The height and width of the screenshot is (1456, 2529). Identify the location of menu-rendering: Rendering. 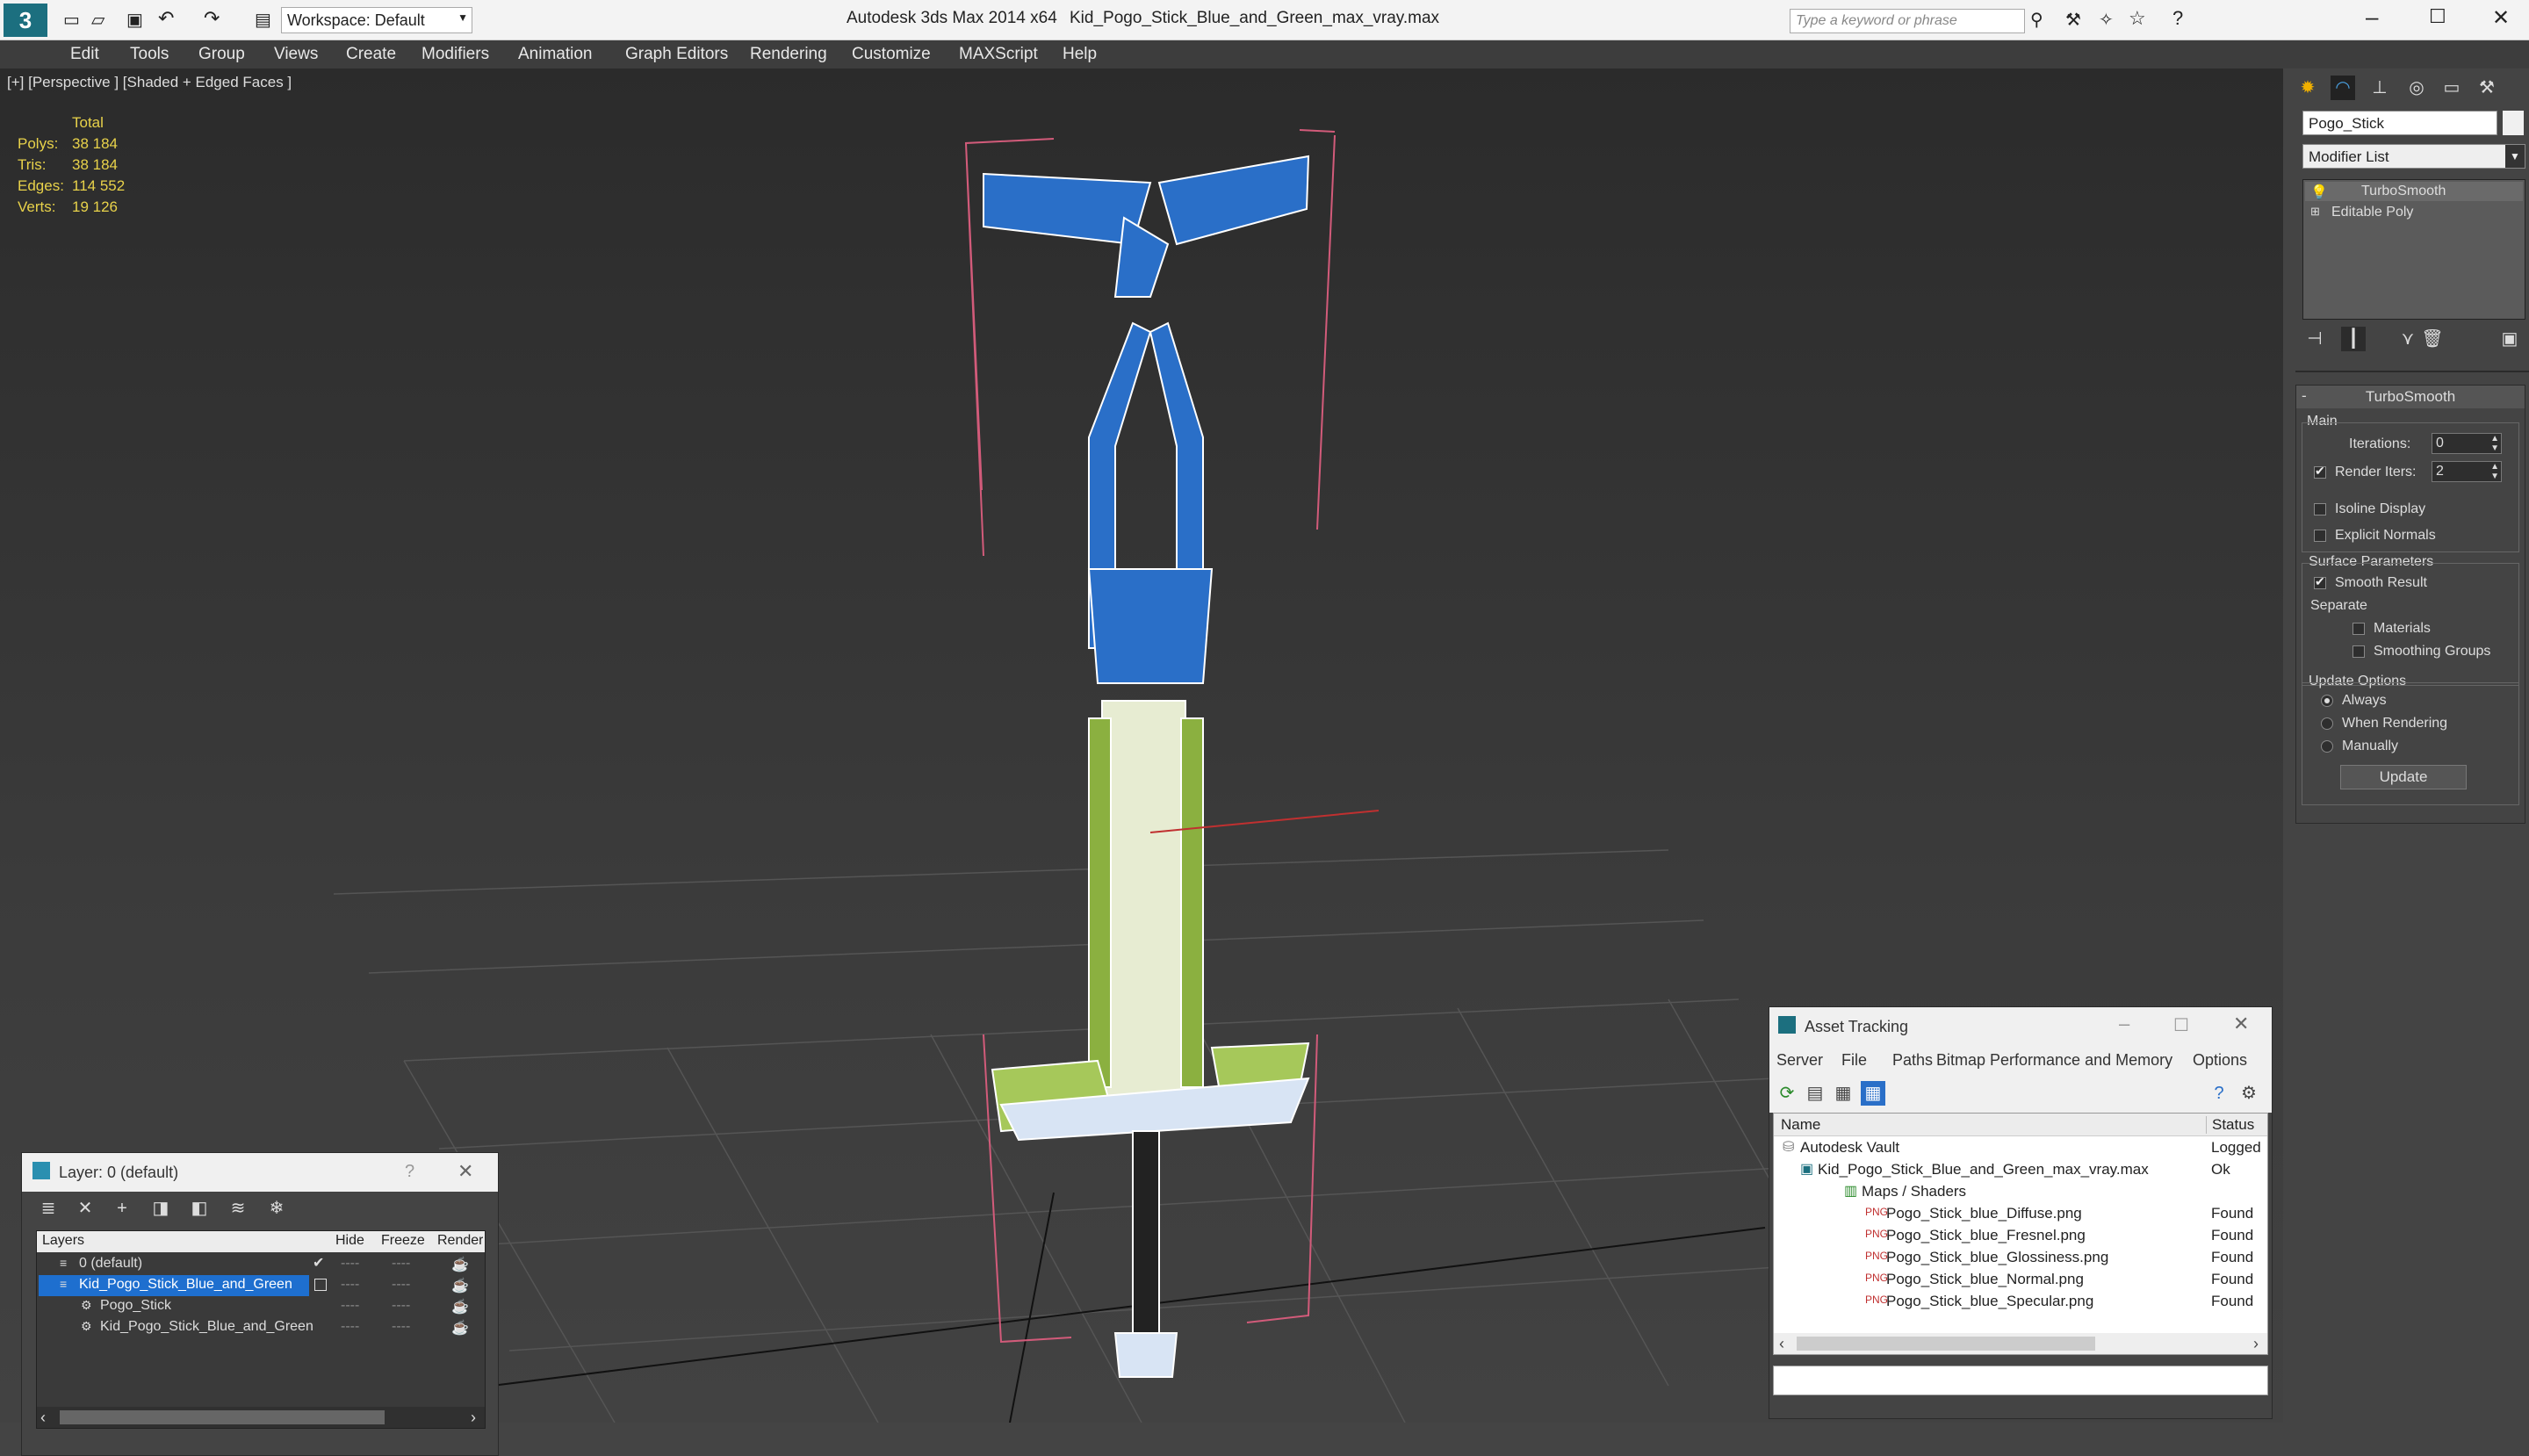
(789, 54).